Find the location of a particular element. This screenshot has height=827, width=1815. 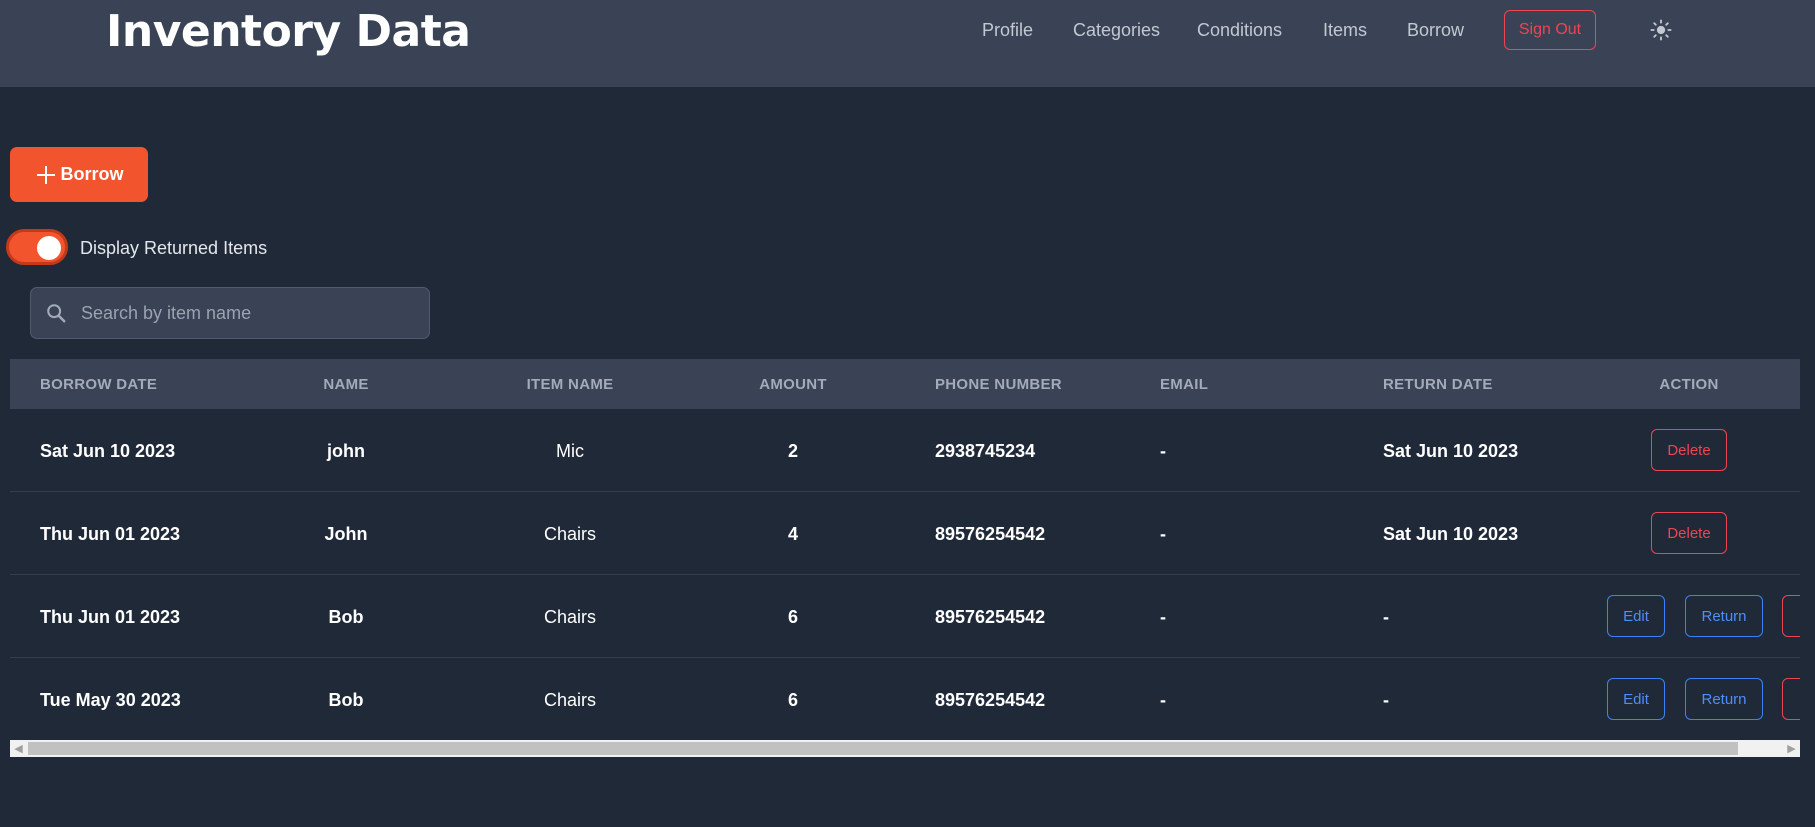

app-title: Inventory Data is located at coordinates (288, 31).